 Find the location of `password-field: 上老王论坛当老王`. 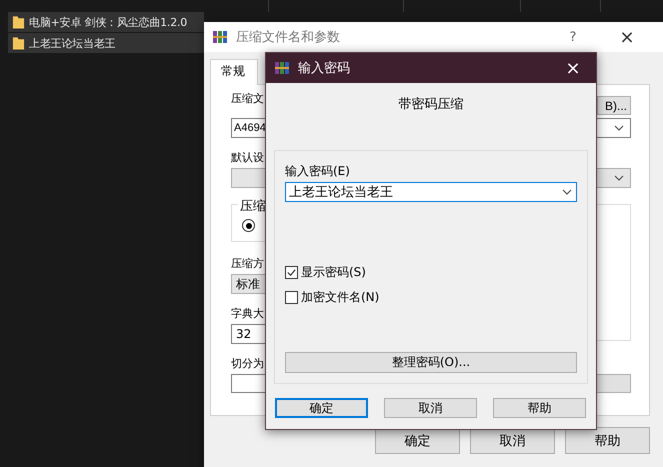

password-field: 上老王论坛当老王 is located at coordinates (431, 192).